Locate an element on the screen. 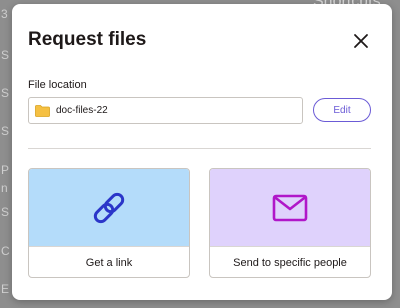 This screenshot has width=400, height=308. close-icon is located at coordinates (361, 41).